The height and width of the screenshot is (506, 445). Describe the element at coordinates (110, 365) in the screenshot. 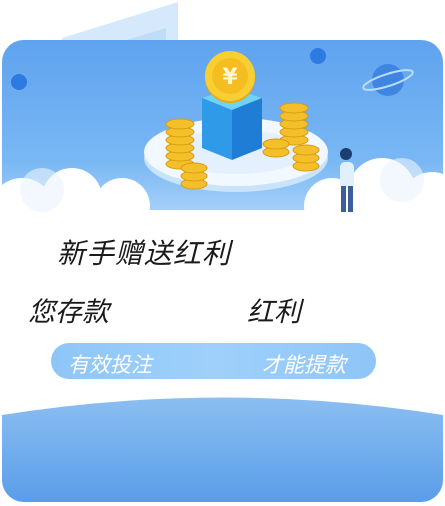

I see `condition-left-text: 有效投注` at that location.